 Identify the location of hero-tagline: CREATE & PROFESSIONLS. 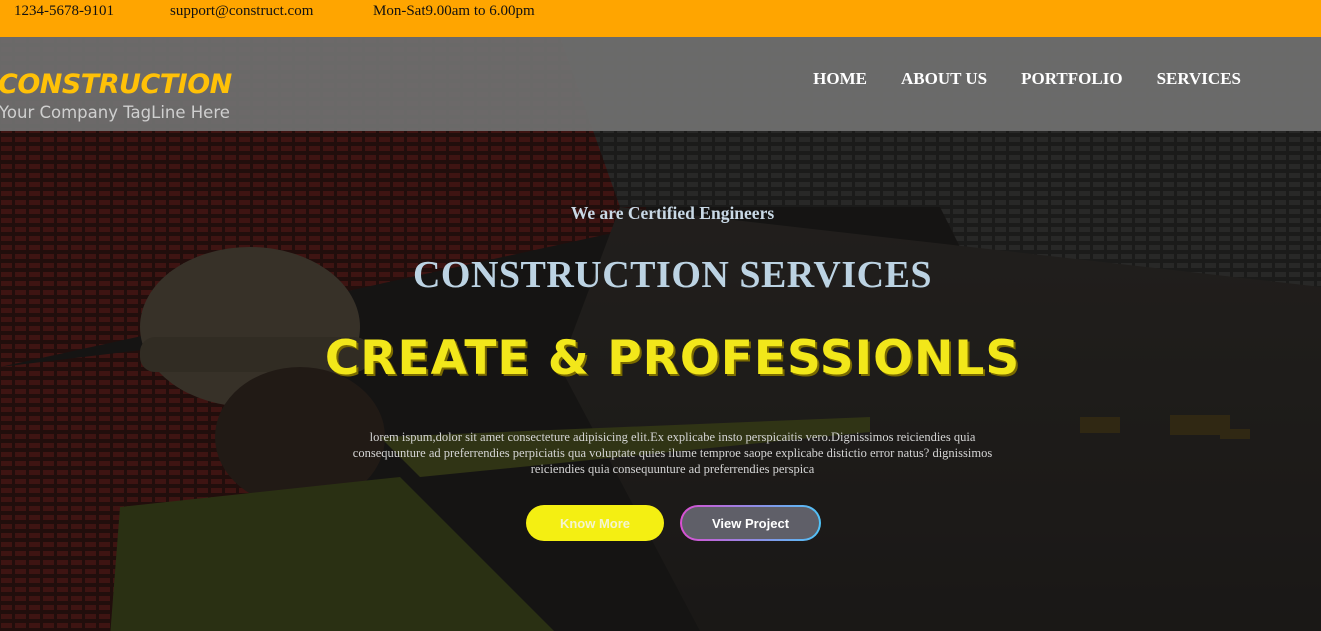
(672, 358).